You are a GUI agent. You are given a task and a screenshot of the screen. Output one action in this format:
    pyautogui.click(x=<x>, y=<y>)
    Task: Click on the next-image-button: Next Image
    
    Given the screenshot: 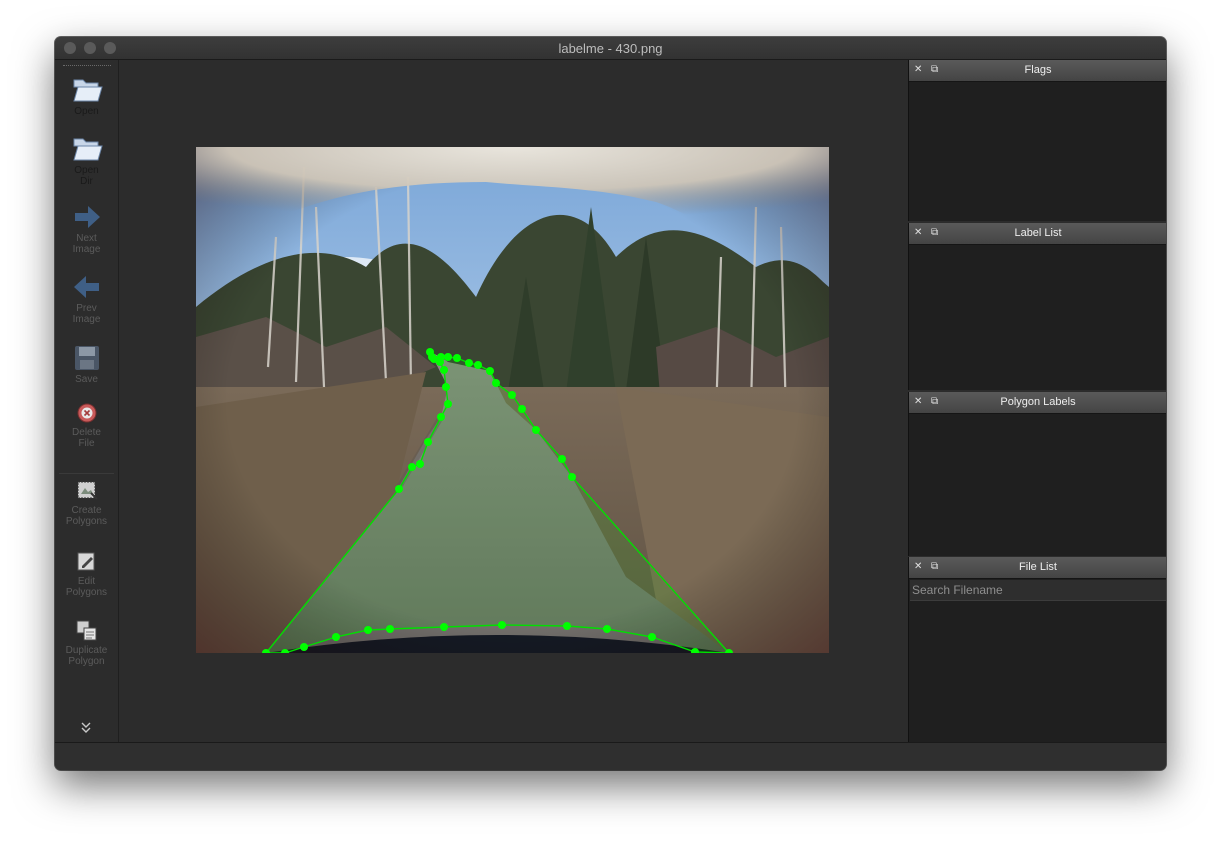 What is the action you would take?
    pyautogui.click(x=86, y=229)
    